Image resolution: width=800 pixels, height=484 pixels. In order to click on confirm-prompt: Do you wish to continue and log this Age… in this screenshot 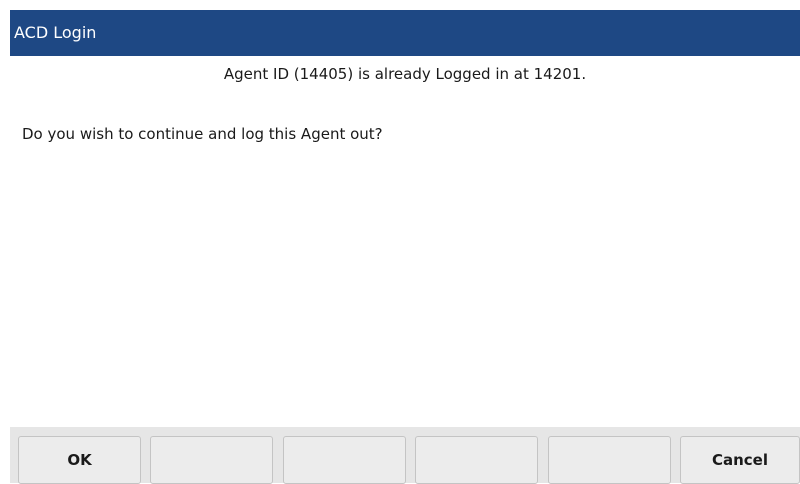, I will do `click(202, 134)`.